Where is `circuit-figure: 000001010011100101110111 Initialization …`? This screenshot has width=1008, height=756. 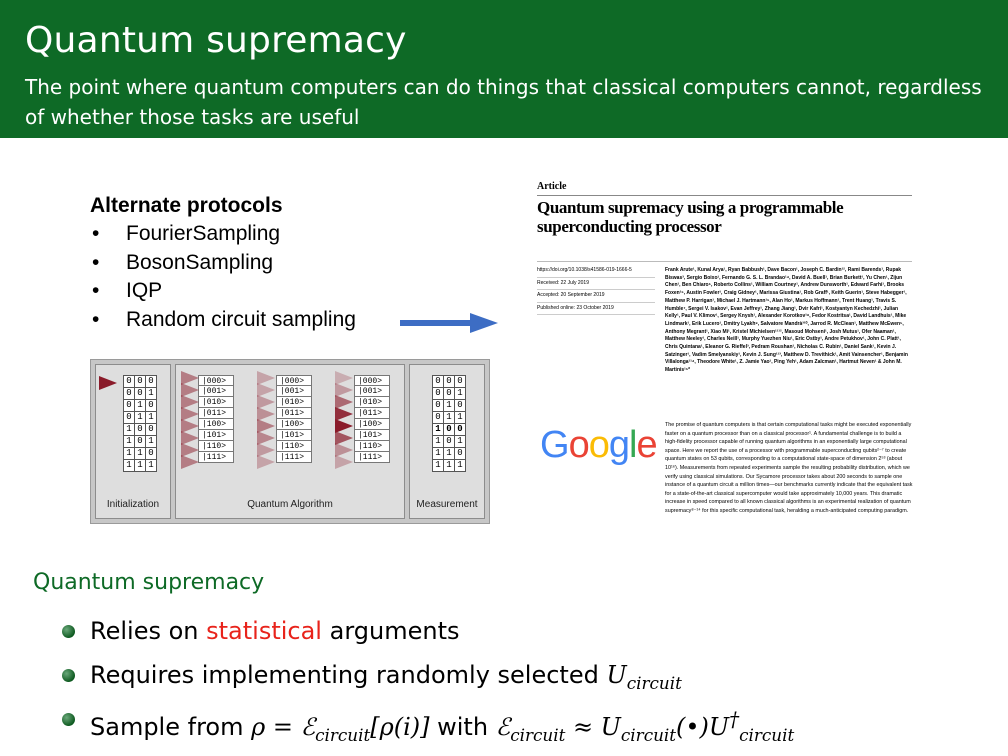
circuit-figure: 000001010011100101110111 Initialization … is located at coordinates (290, 441).